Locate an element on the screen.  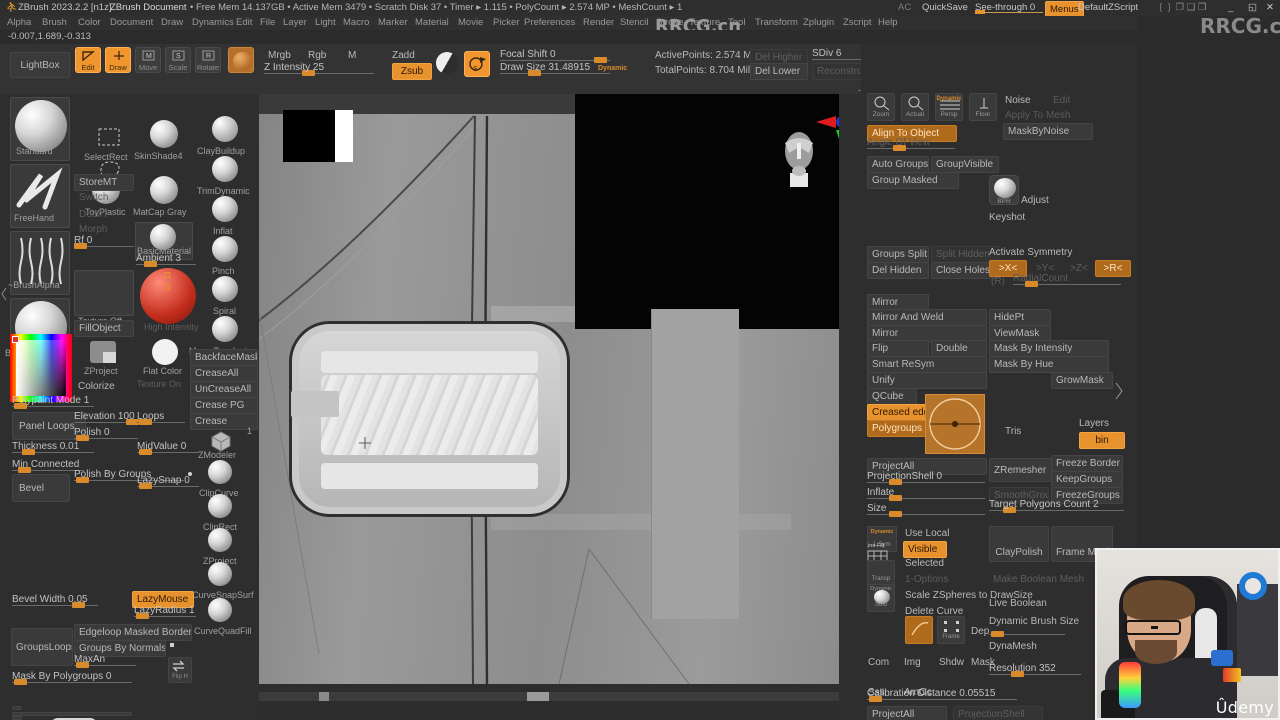
switch-button: Switch is located at coordinates (104, 197).